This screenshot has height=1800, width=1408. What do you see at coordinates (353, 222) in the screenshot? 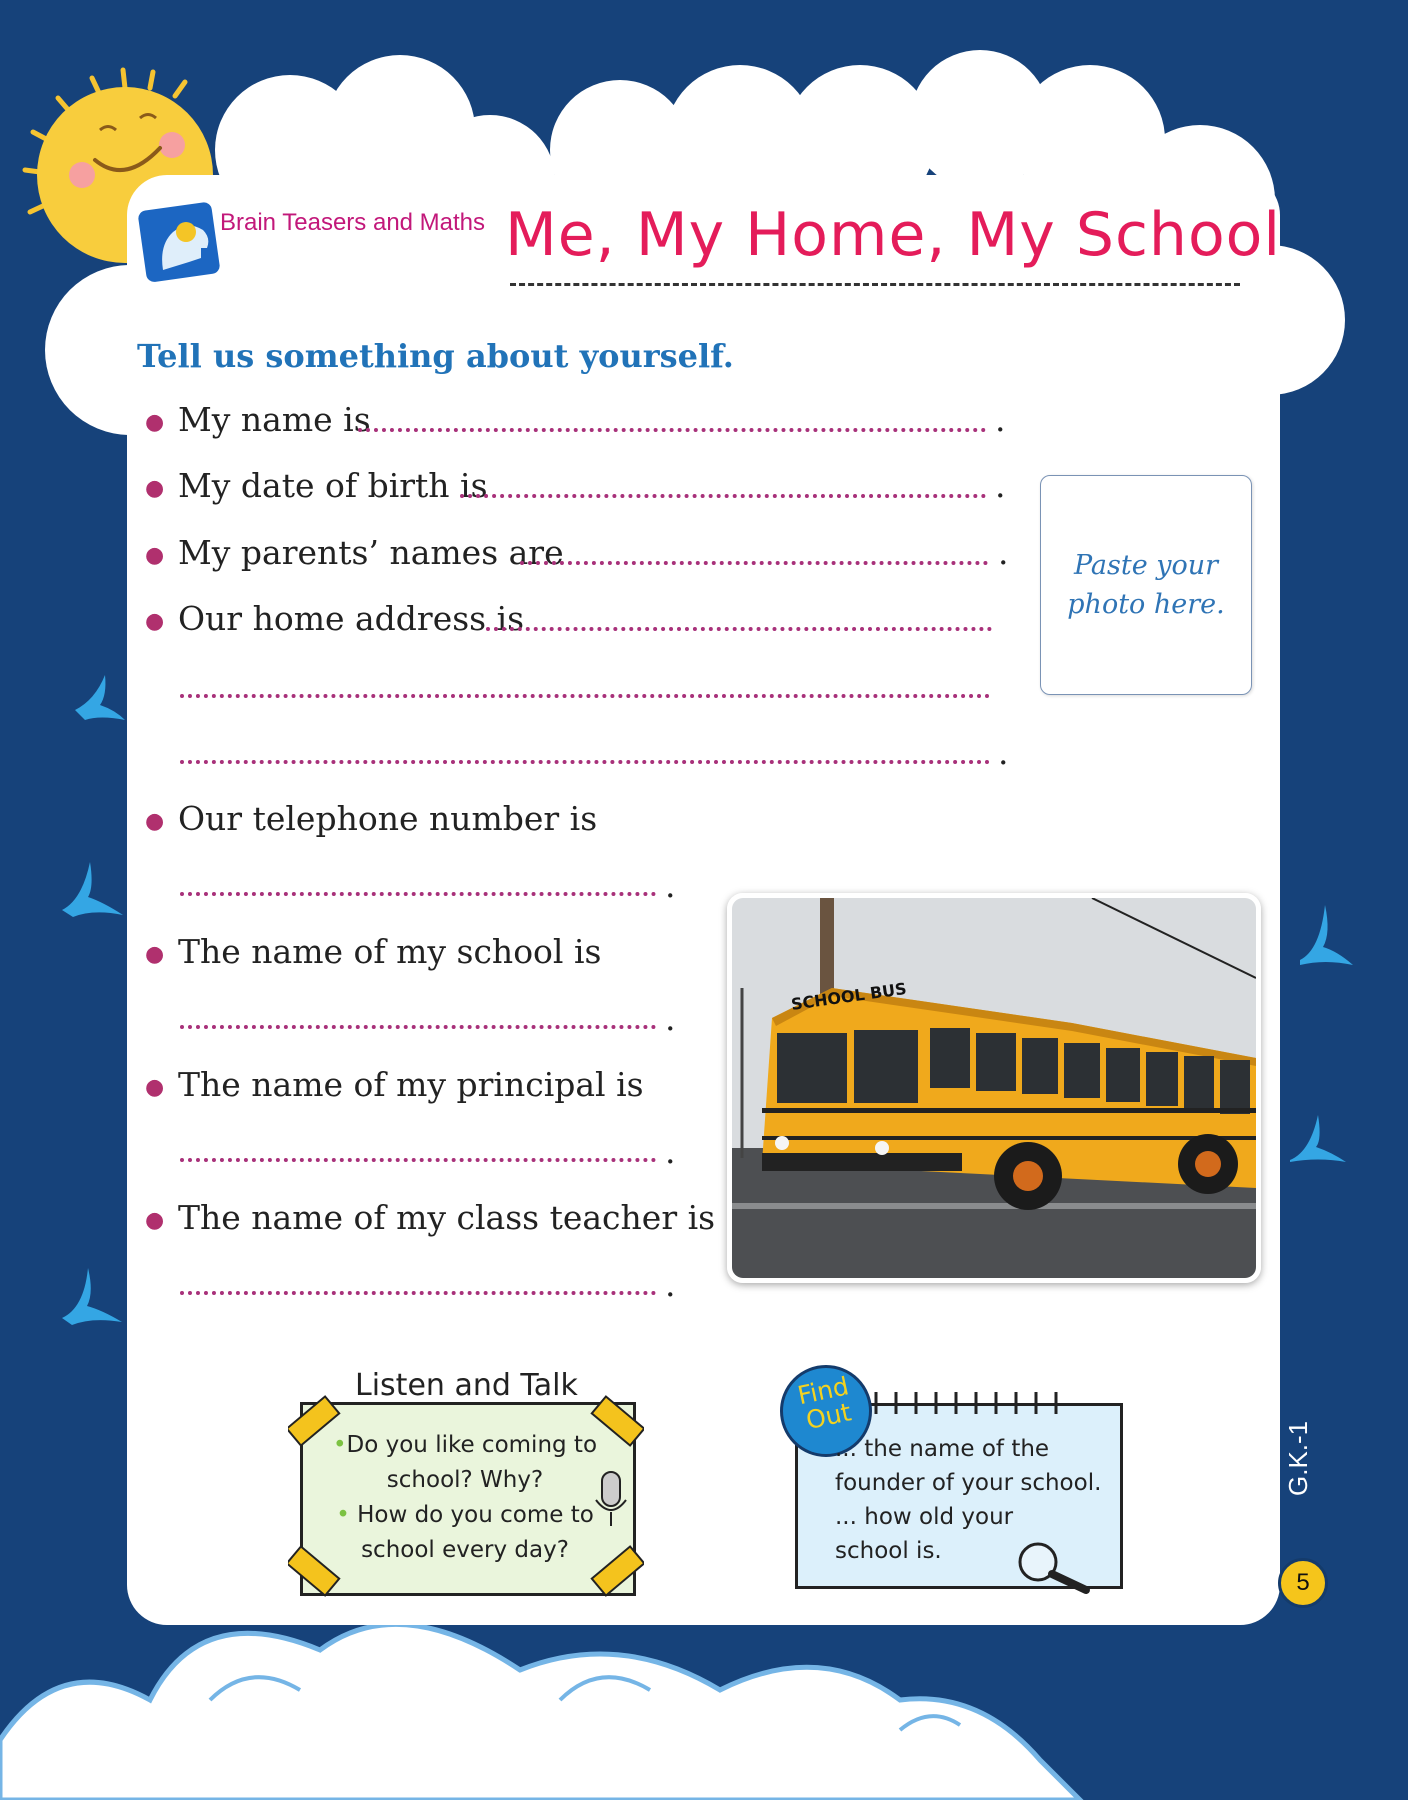
I see `logo-text: Brain Teasers and Maths` at bounding box center [353, 222].